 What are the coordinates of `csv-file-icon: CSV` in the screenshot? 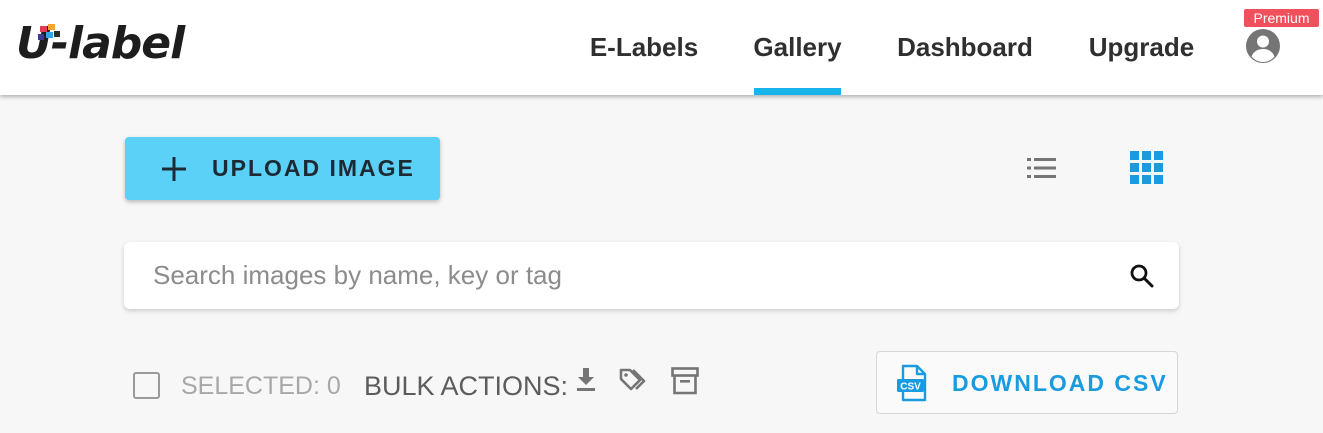 It's located at (912, 383).